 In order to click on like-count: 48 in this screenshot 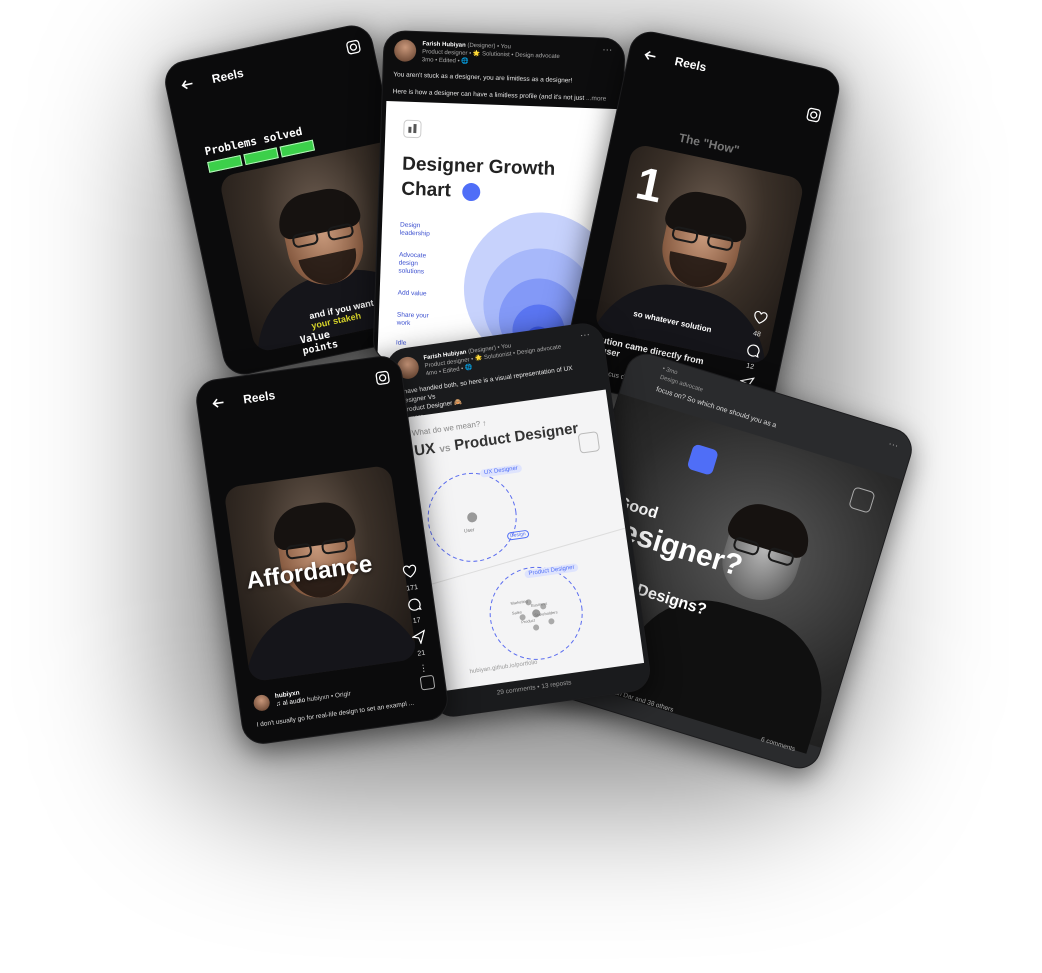, I will do `click(757, 334)`.